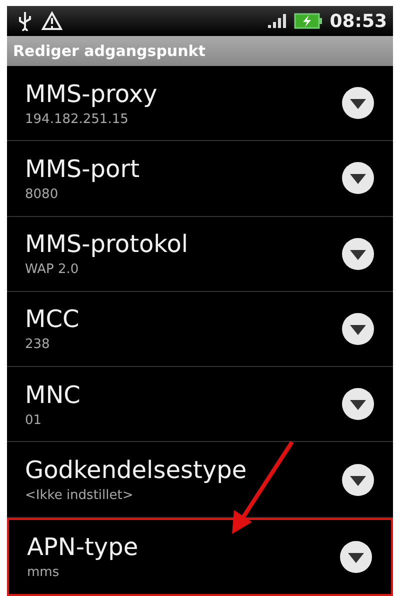 This screenshot has width=400, height=596. Describe the element at coordinates (83, 547) in the screenshot. I see `setting-title: APN-type` at that location.